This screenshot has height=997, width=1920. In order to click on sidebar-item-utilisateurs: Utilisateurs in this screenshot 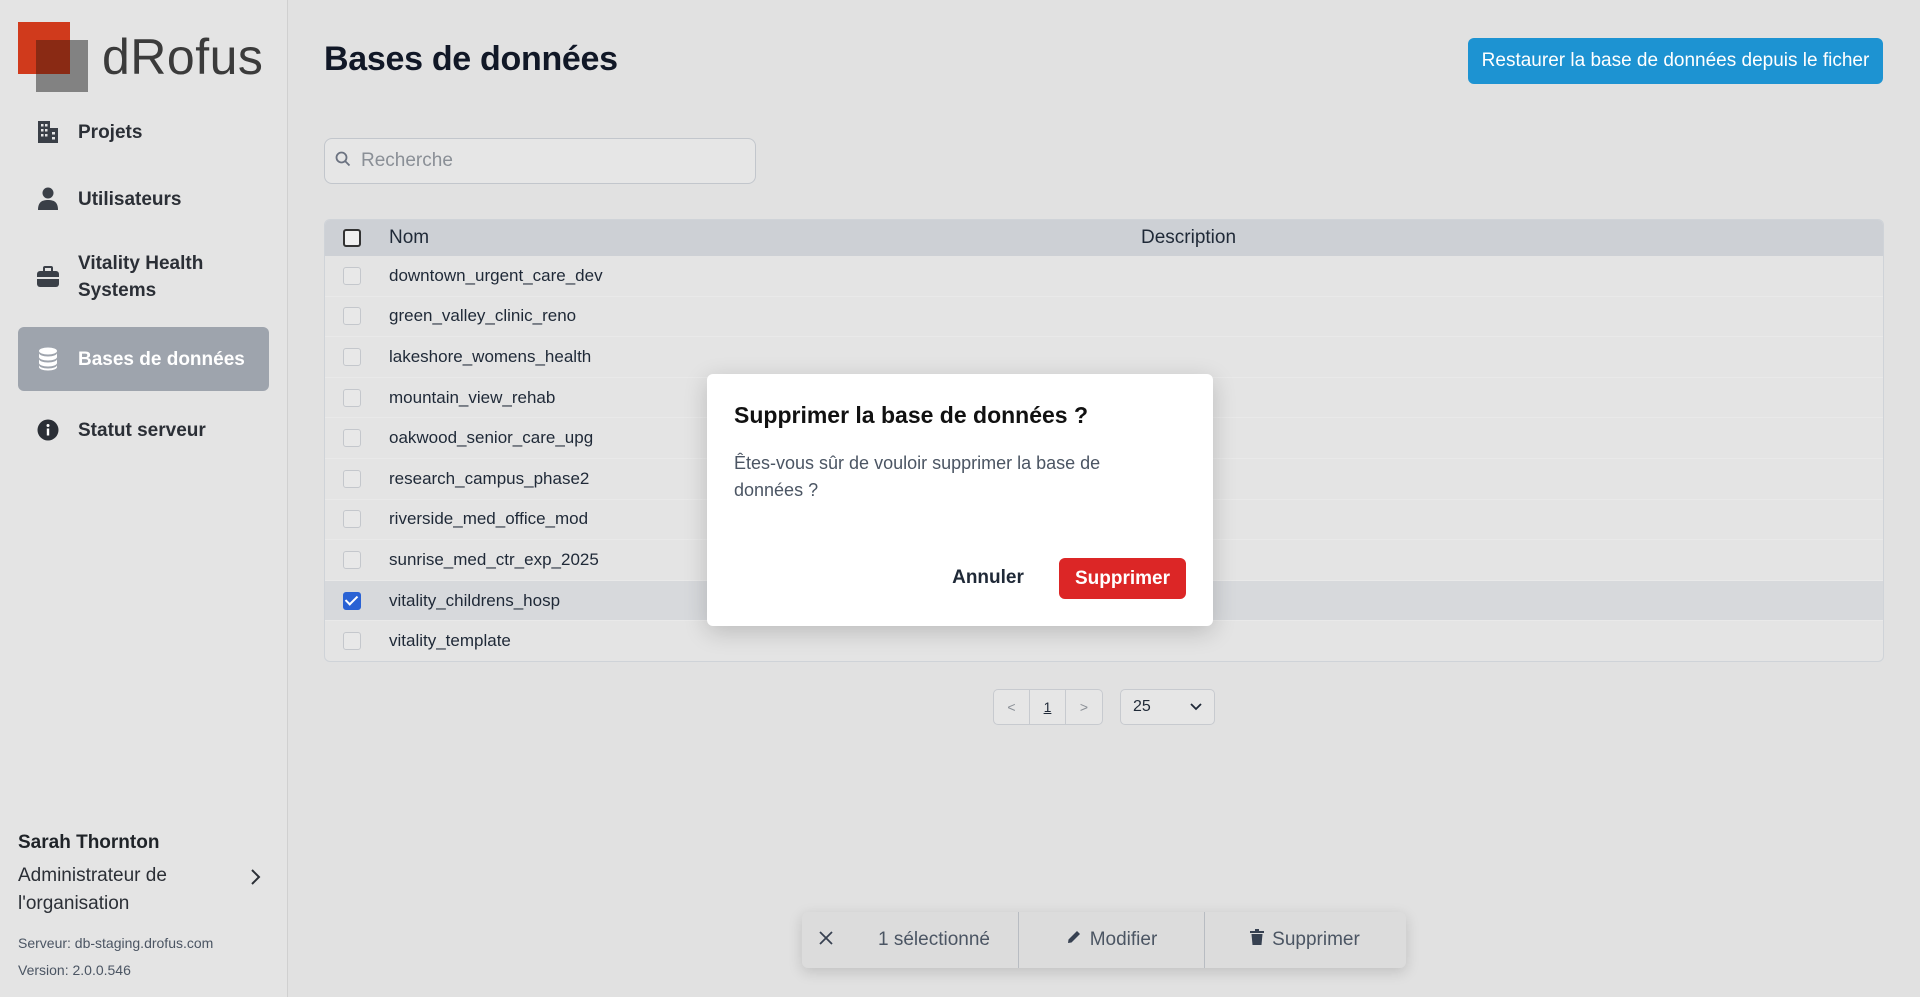, I will do `click(143, 199)`.